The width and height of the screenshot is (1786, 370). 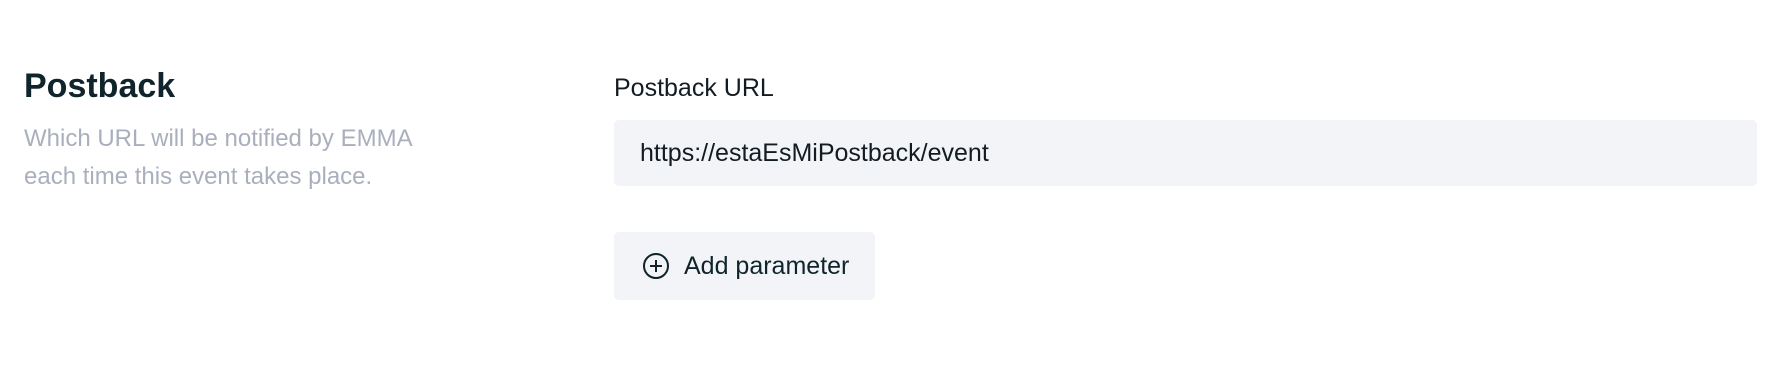 What do you see at coordinates (694, 88) in the screenshot?
I see `postback-url-label: Postback URL` at bounding box center [694, 88].